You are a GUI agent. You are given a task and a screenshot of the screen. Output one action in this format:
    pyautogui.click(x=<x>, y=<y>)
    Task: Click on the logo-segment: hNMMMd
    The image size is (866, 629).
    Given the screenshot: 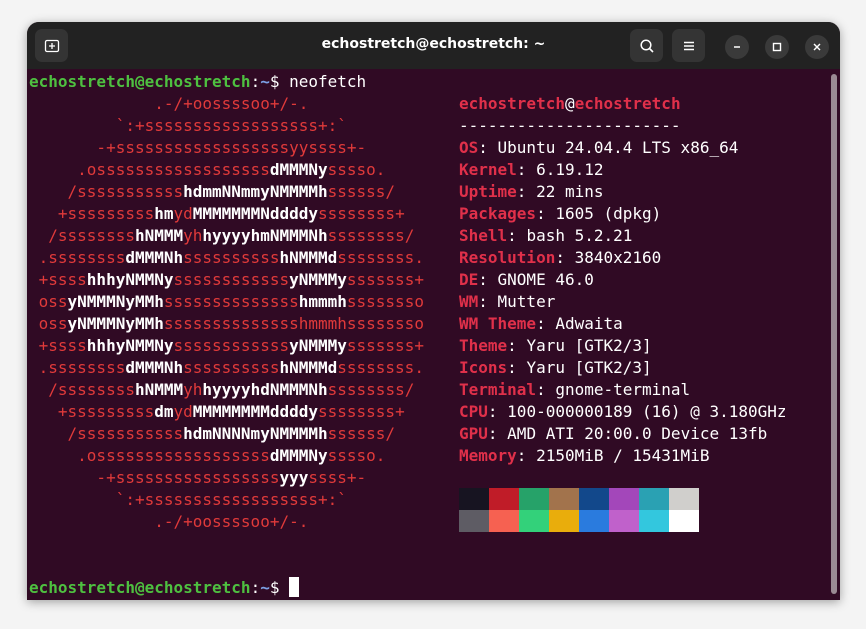 What is the action you would take?
    pyautogui.click(x=308, y=257)
    